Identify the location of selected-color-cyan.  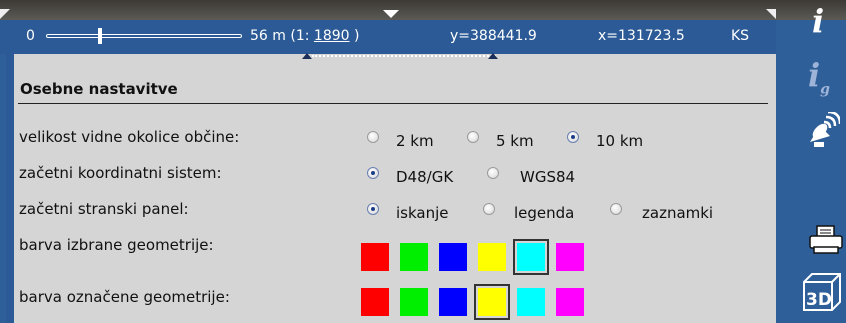
(531, 257).